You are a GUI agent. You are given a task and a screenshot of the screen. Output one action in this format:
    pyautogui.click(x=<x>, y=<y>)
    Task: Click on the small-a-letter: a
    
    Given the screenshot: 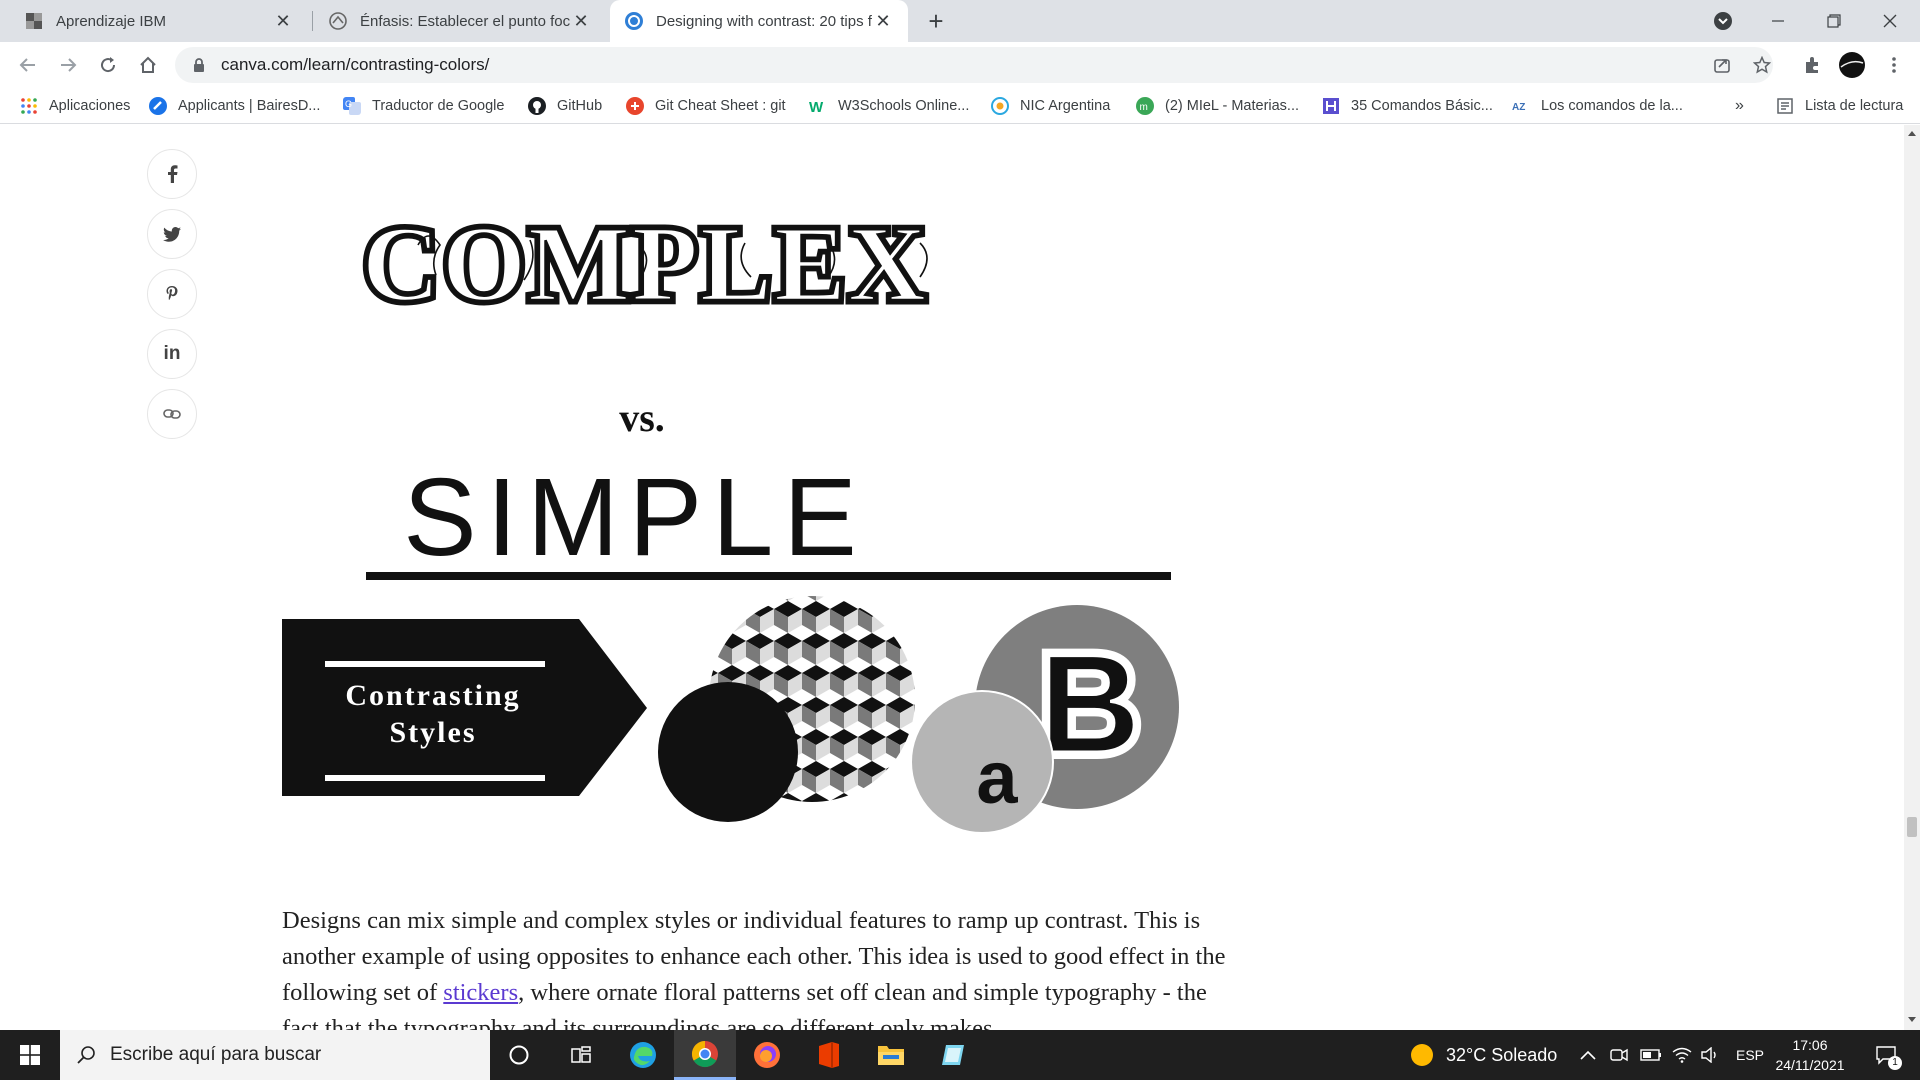 What is the action you would take?
    pyautogui.click(x=997, y=777)
    